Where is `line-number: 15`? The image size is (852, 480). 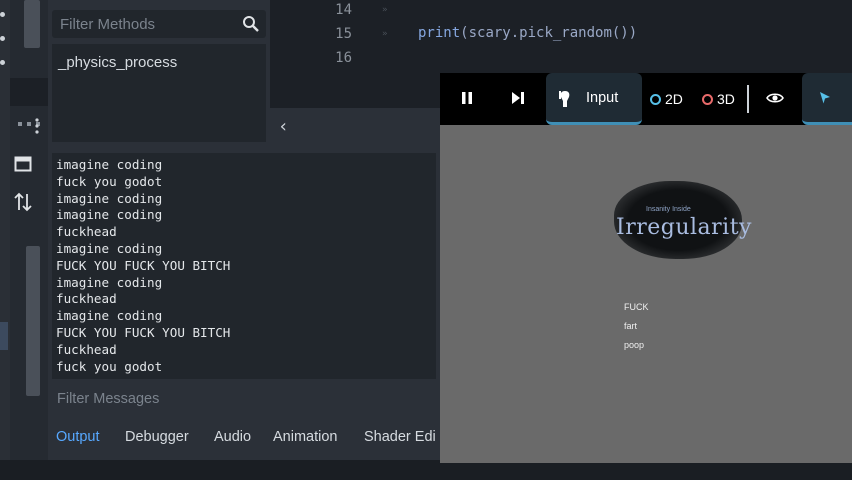
line-number: 15 is located at coordinates (343, 34).